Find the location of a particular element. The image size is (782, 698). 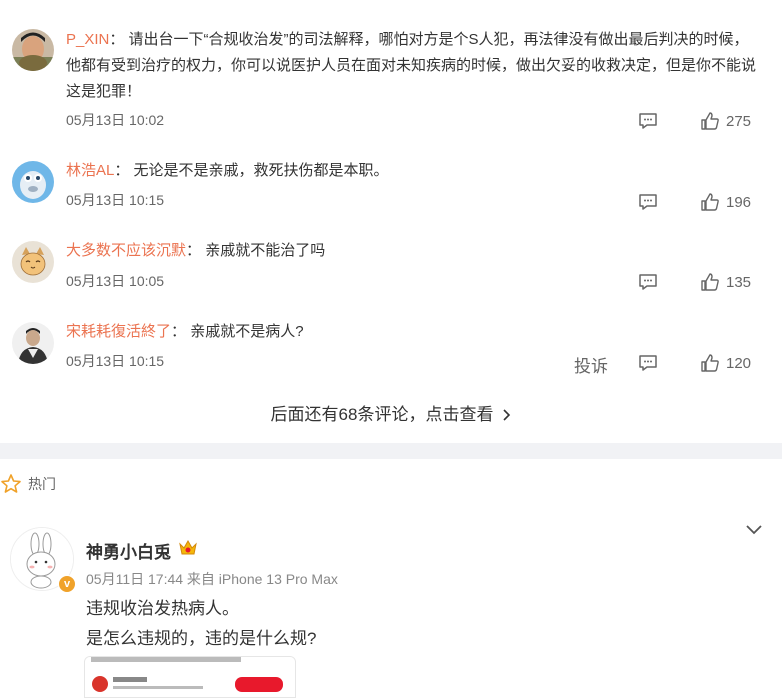

comment-text: 宋耗耗復活終了： 亲戚就不是病人? is located at coordinates (185, 331).